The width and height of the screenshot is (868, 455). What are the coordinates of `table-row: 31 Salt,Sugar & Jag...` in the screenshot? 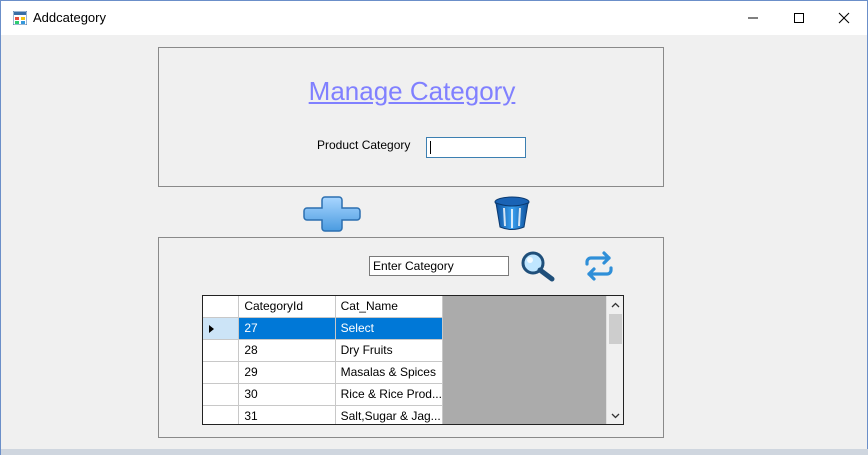 It's located at (323, 414).